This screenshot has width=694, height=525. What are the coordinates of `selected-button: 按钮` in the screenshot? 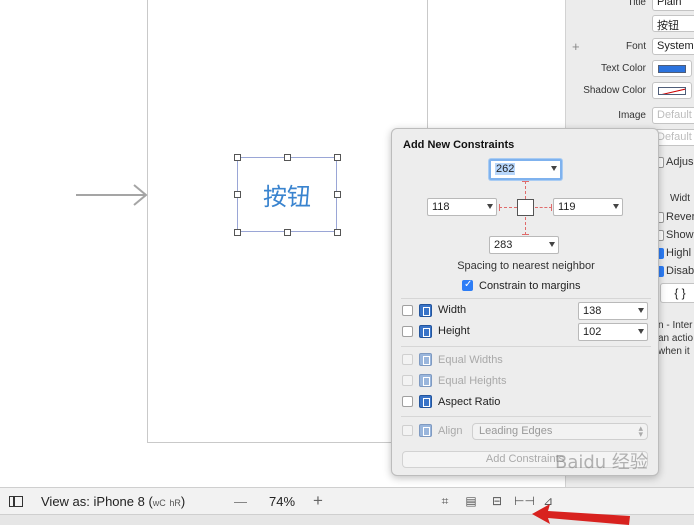 It's located at (287, 195).